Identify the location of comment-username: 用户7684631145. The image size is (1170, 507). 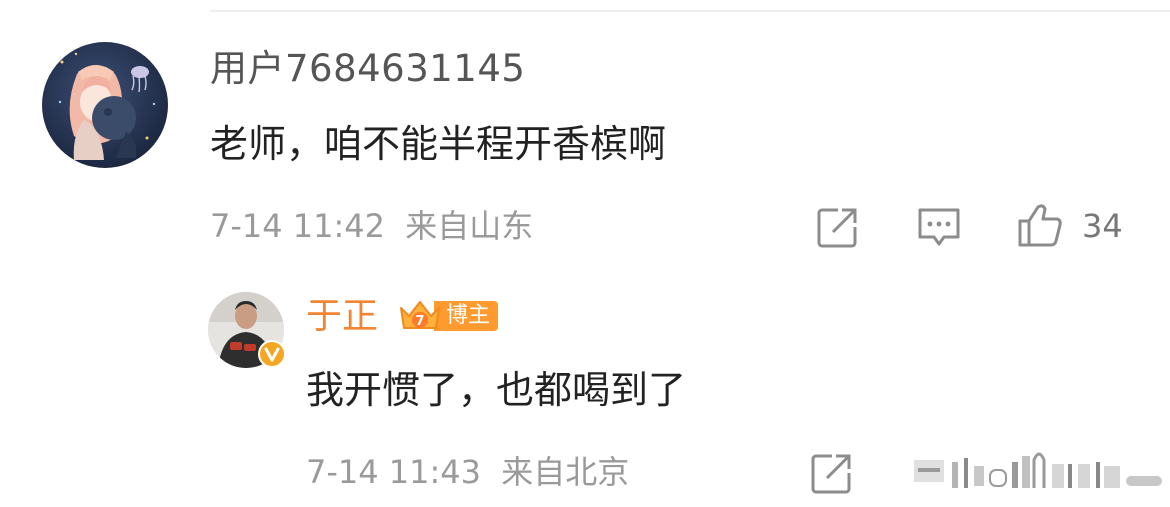
(367, 69).